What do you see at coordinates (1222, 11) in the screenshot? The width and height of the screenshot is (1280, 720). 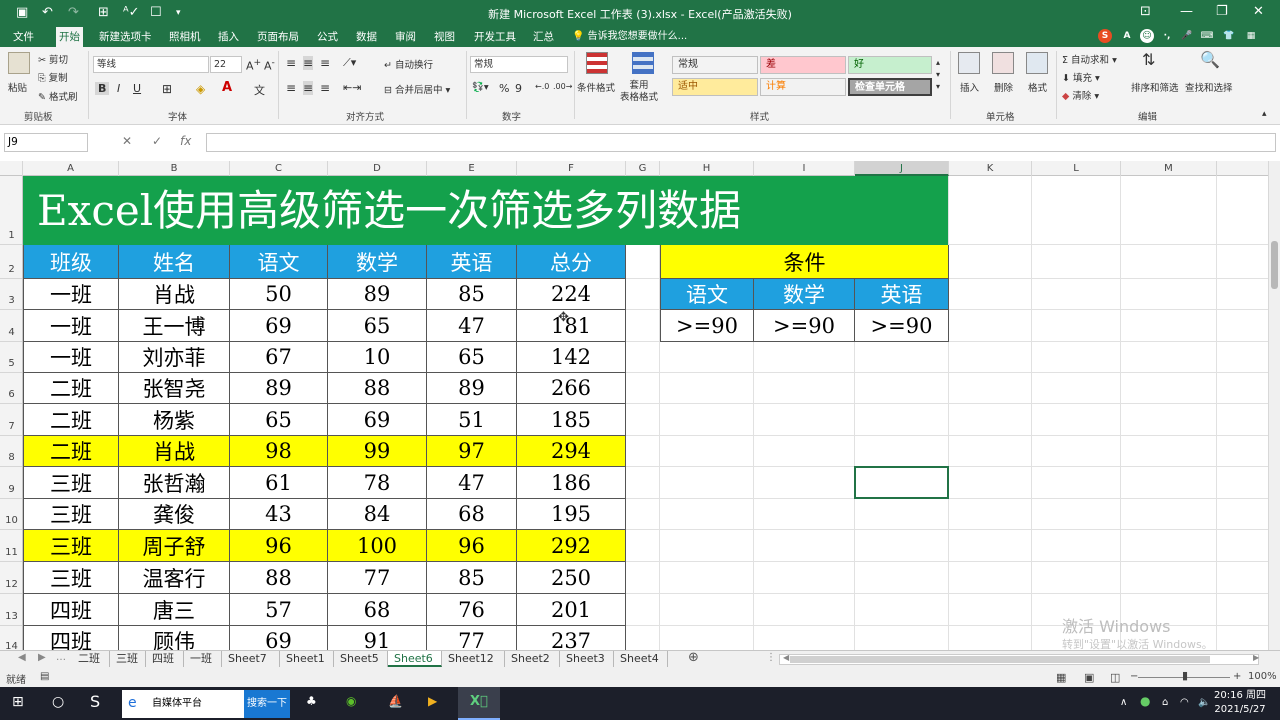 I see `maximize-icon: ❐` at bounding box center [1222, 11].